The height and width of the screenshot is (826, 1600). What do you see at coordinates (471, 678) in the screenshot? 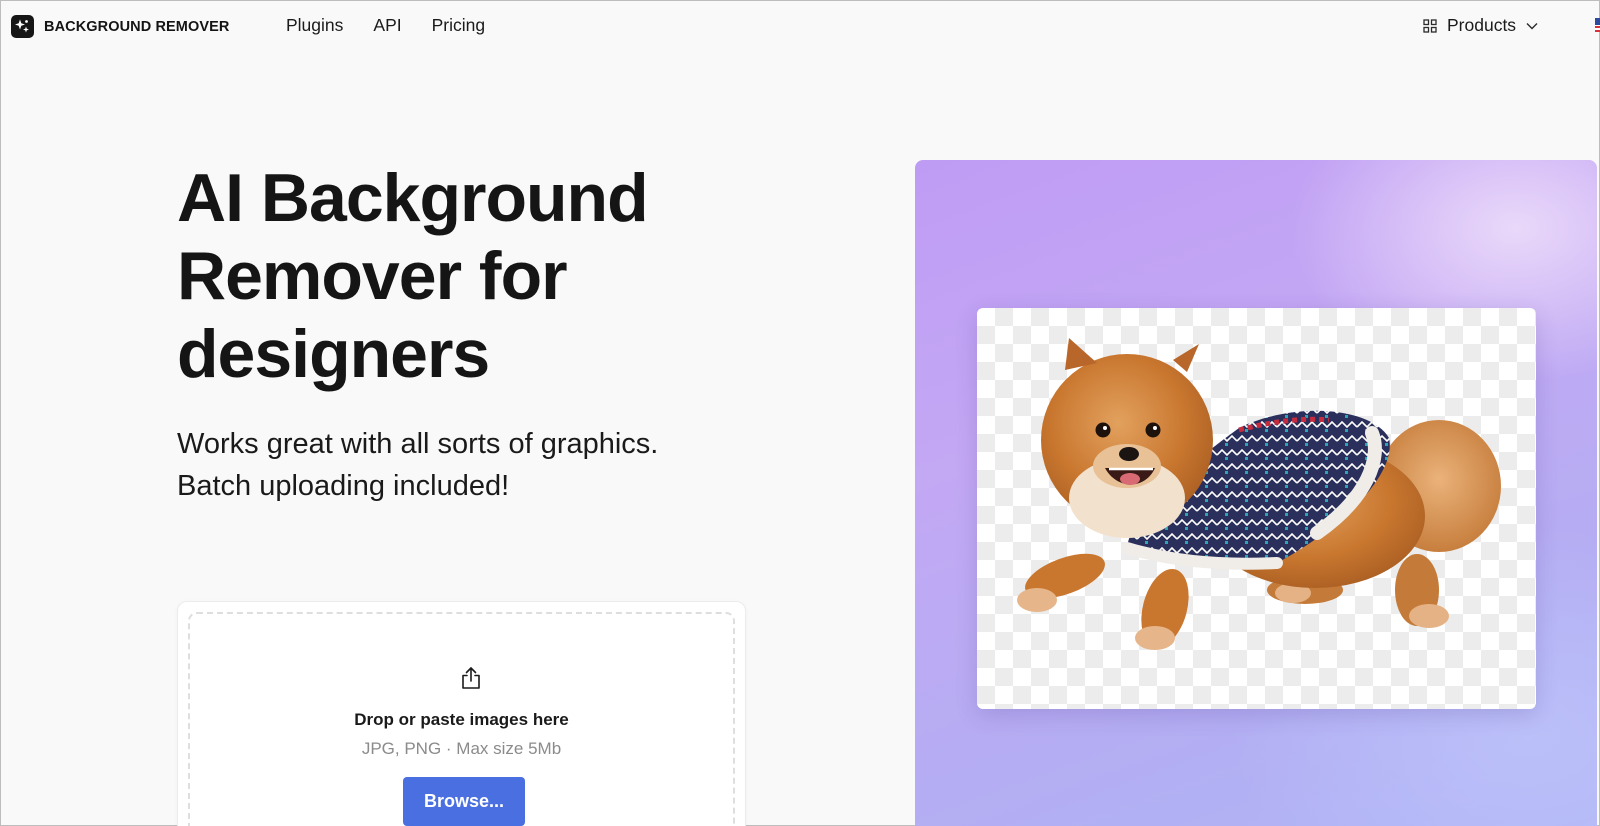
I see `share-upload-icon` at bounding box center [471, 678].